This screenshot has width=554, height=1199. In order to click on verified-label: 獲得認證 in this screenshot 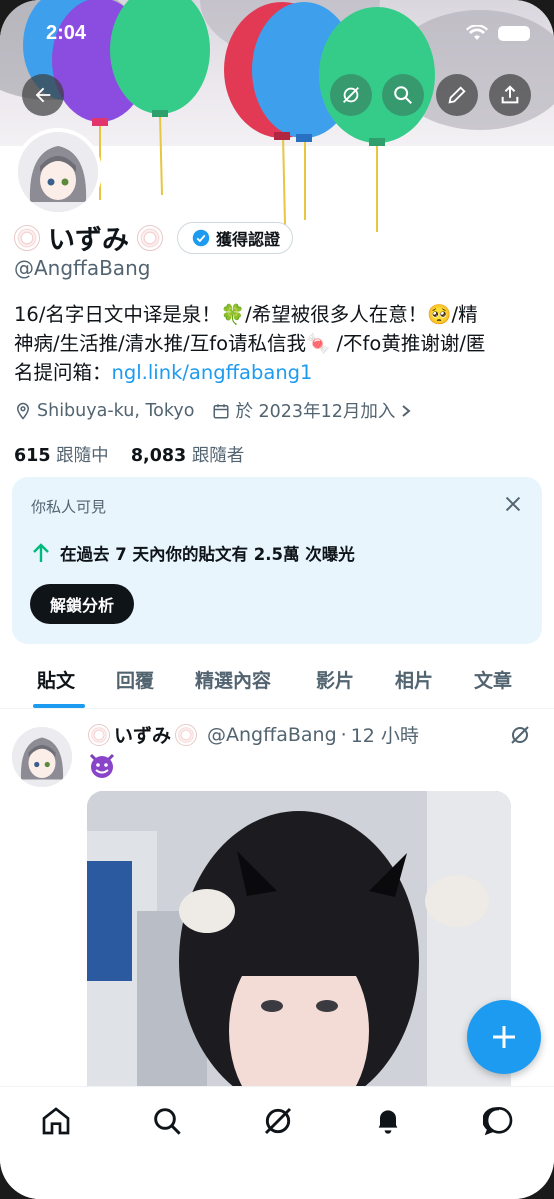, I will do `click(248, 239)`.